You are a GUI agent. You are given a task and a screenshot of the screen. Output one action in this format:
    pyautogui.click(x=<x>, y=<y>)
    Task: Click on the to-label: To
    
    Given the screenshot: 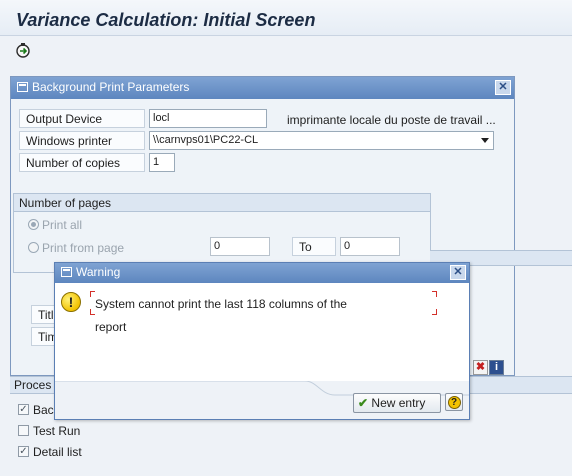 What is the action you would take?
    pyautogui.click(x=314, y=246)
    